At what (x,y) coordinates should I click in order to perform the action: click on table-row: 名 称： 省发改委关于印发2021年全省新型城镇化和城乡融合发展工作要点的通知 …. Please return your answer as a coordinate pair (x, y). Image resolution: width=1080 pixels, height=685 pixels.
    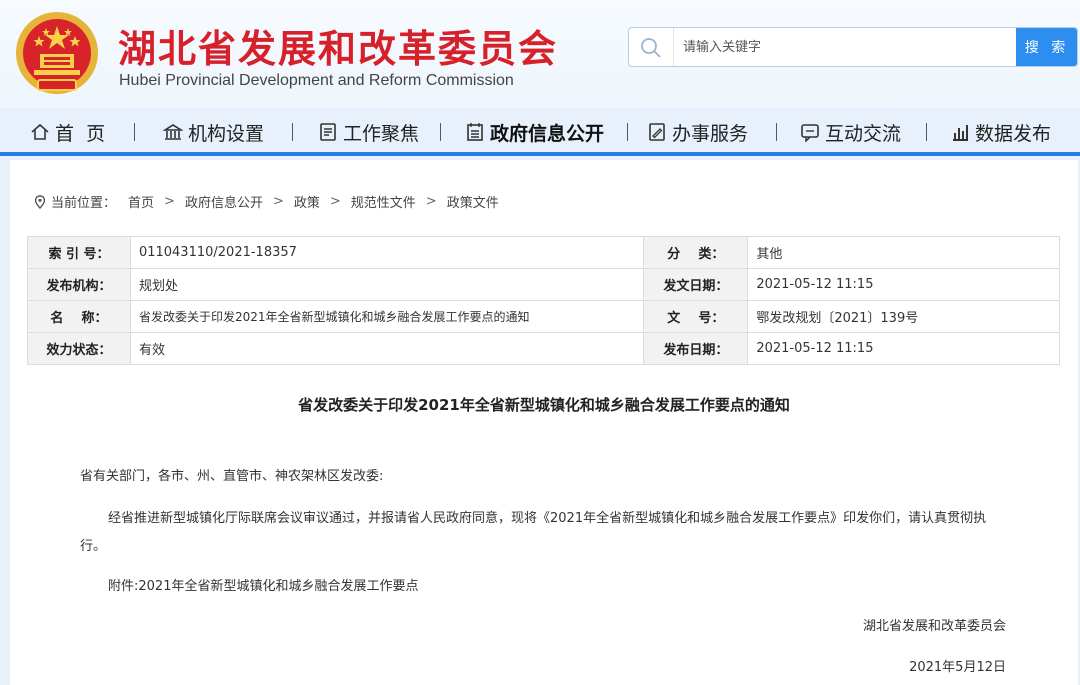
    Looking at the image, I should click on (543, 316).